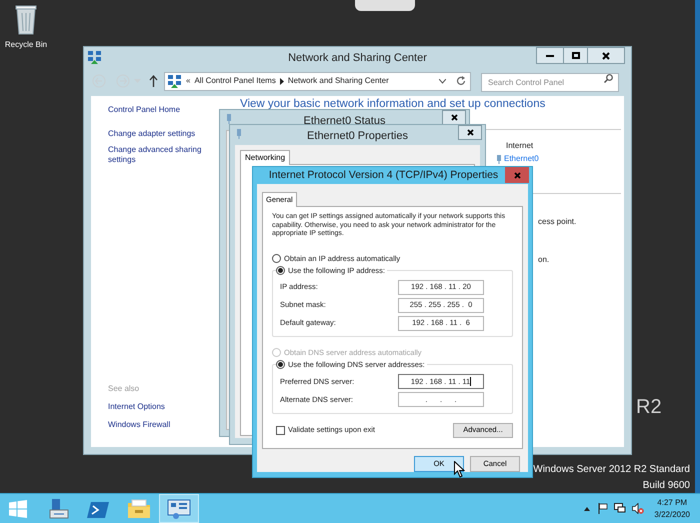 Image resolution: width=700 pixels, height=523 pixels. Describe the element at coordinates (471, 381) in the screenshot. I see `text-caret` at that location.